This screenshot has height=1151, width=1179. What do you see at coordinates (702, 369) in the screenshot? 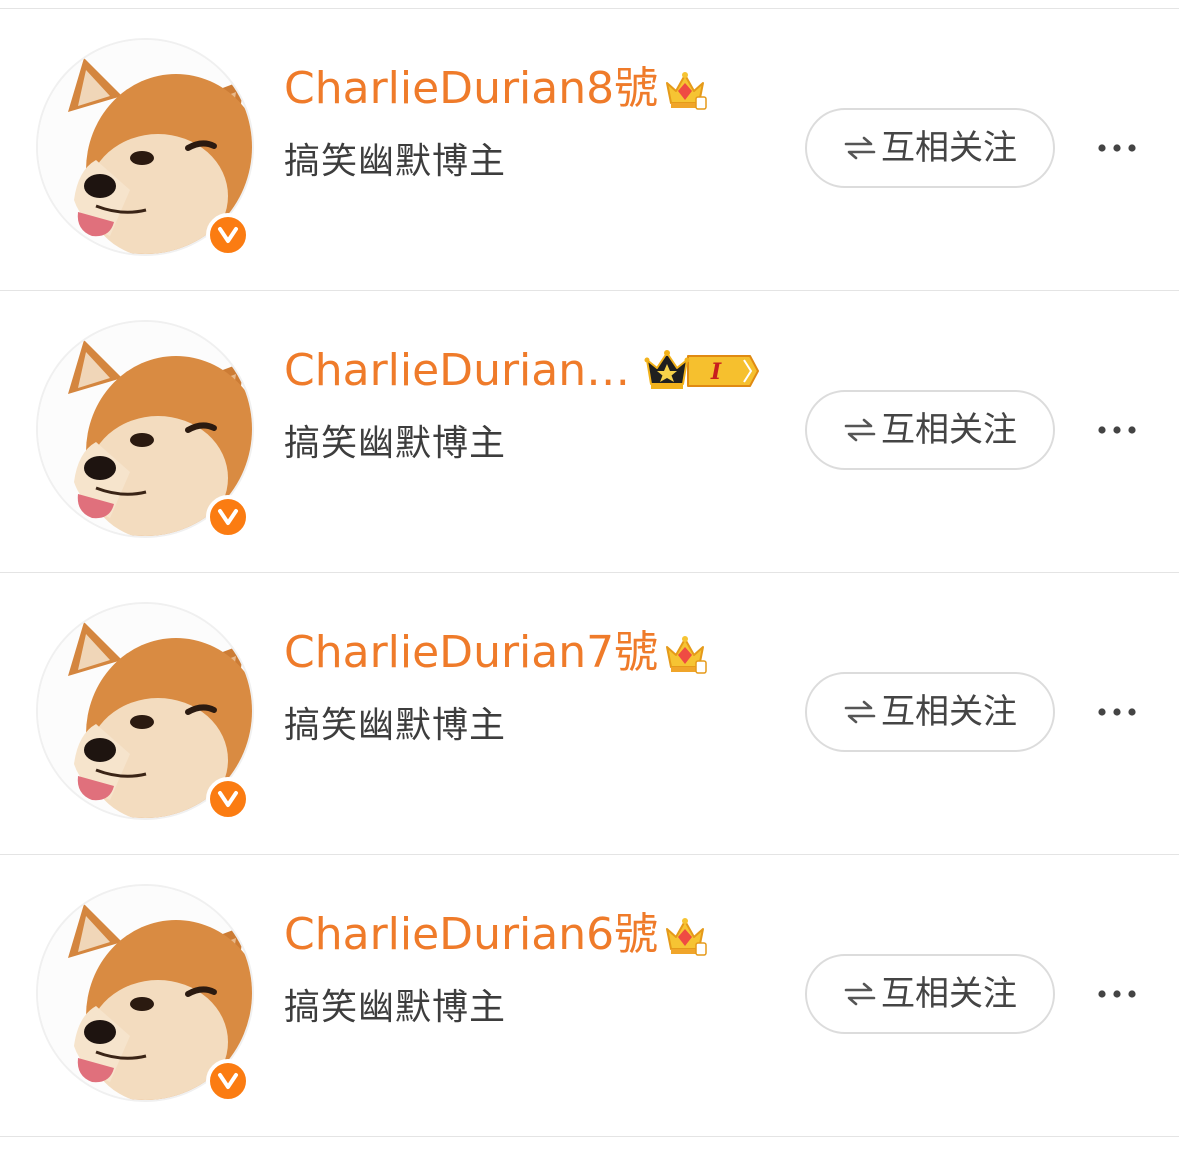
I see `crown-level-icon: I` at bounding box center [702, 369].